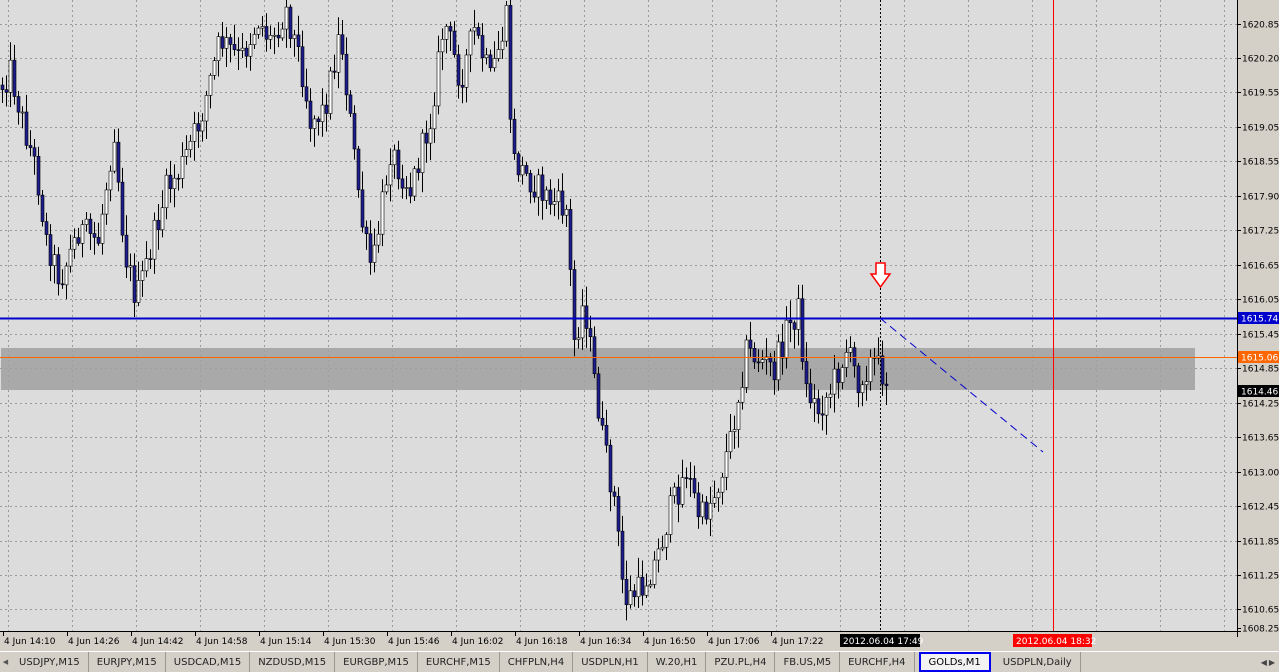  What do you see at coordinates (1260, 26) in the screenshot?
I see `y-tick-label: 1620.85` at bounding box center [1260, 26].